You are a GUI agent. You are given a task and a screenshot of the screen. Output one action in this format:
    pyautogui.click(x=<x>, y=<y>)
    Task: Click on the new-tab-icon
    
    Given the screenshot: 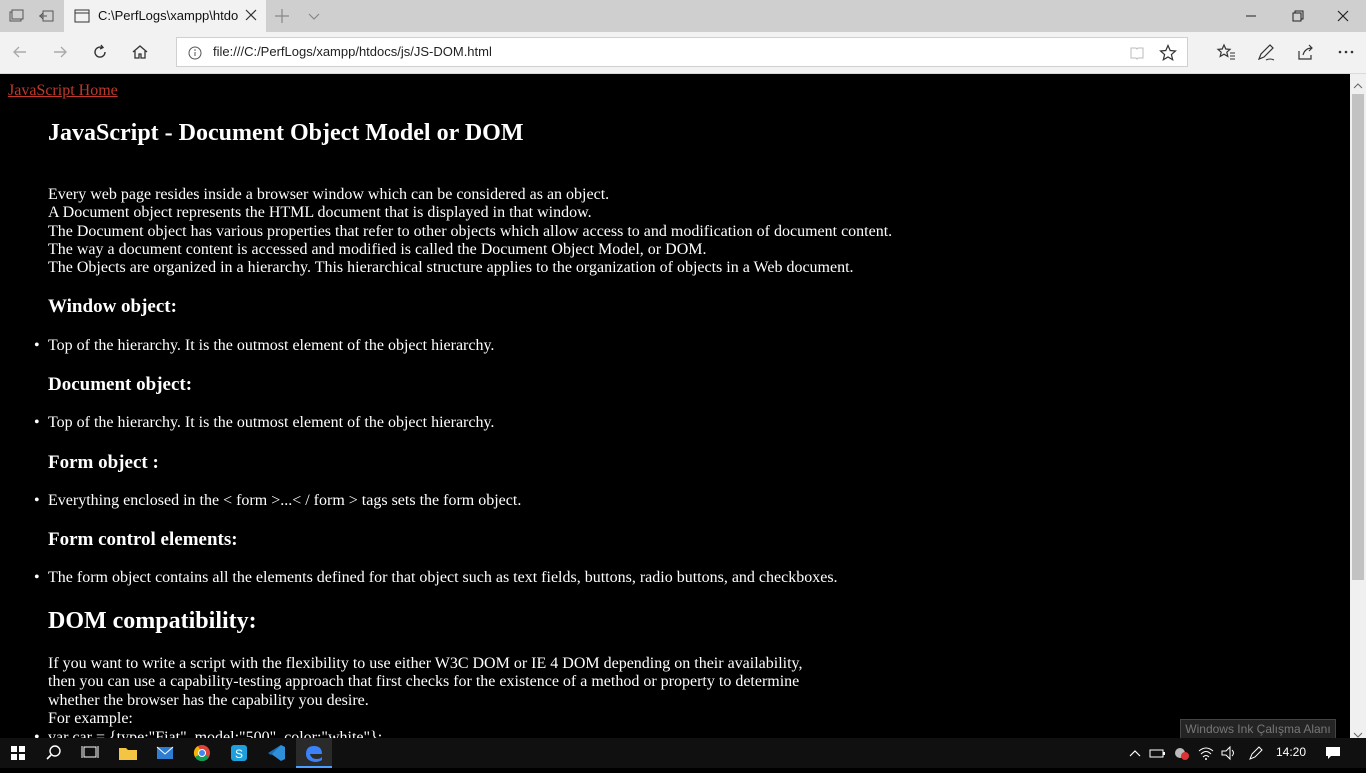 What is the action you would take?
    pyautogui.click(x=282, y=16)
    